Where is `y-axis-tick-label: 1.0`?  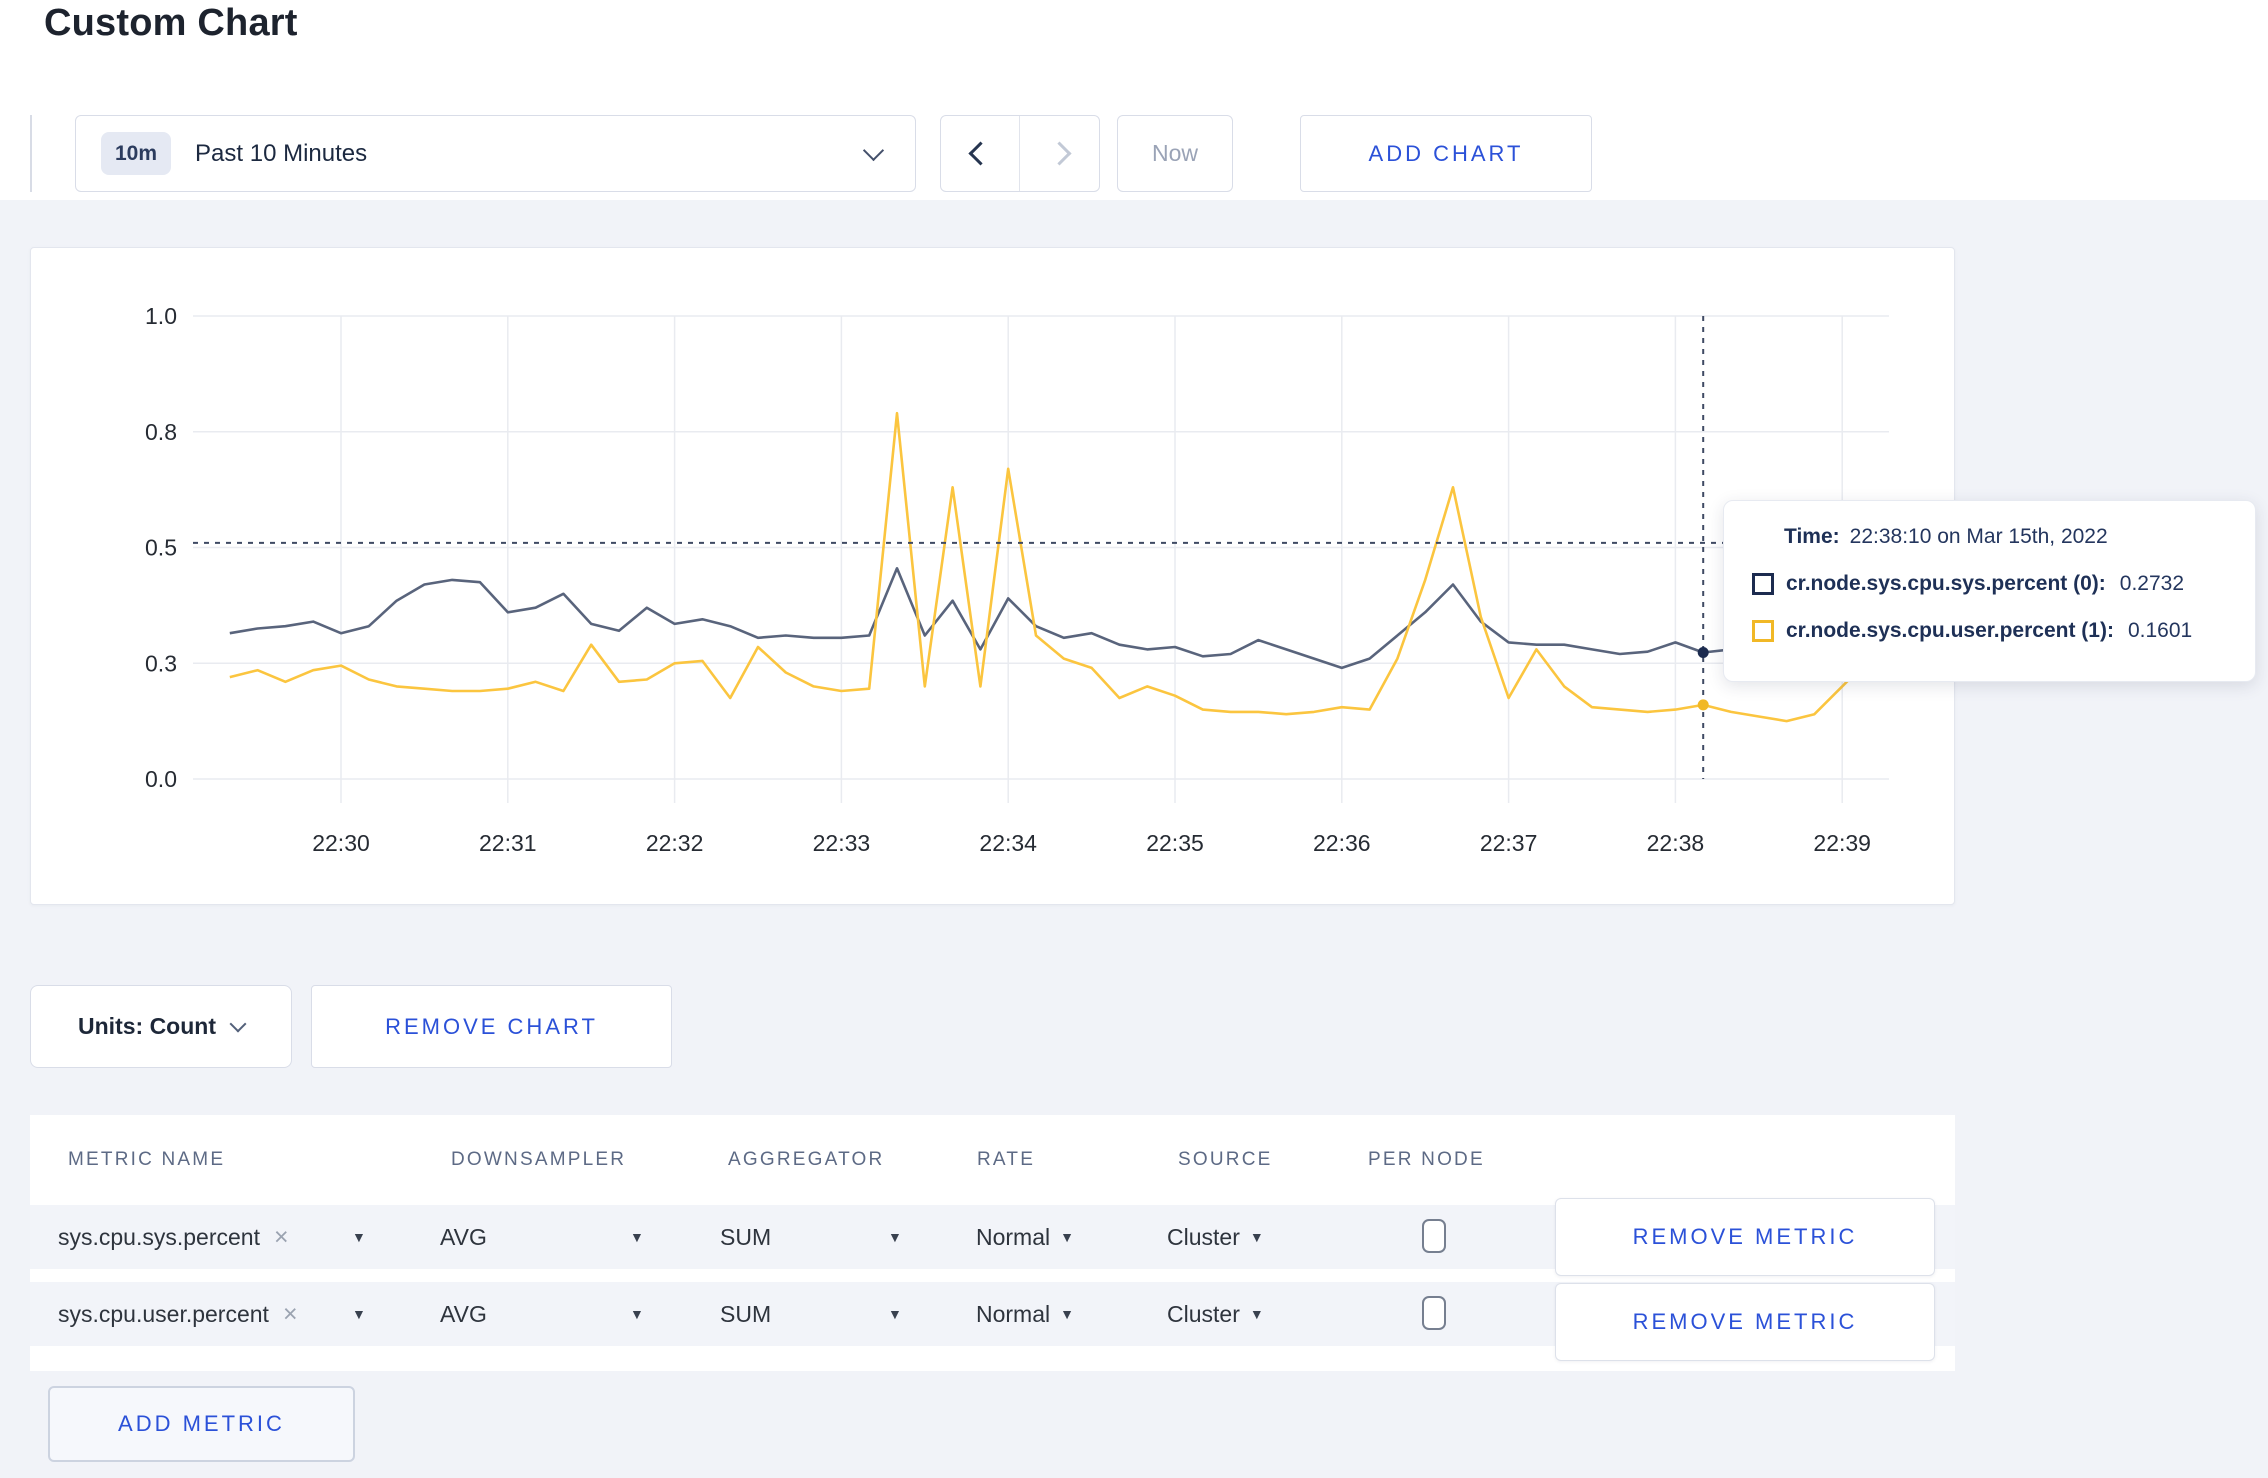
y-axis-tick-label: 1.0 is located at coordinates (161, 316).